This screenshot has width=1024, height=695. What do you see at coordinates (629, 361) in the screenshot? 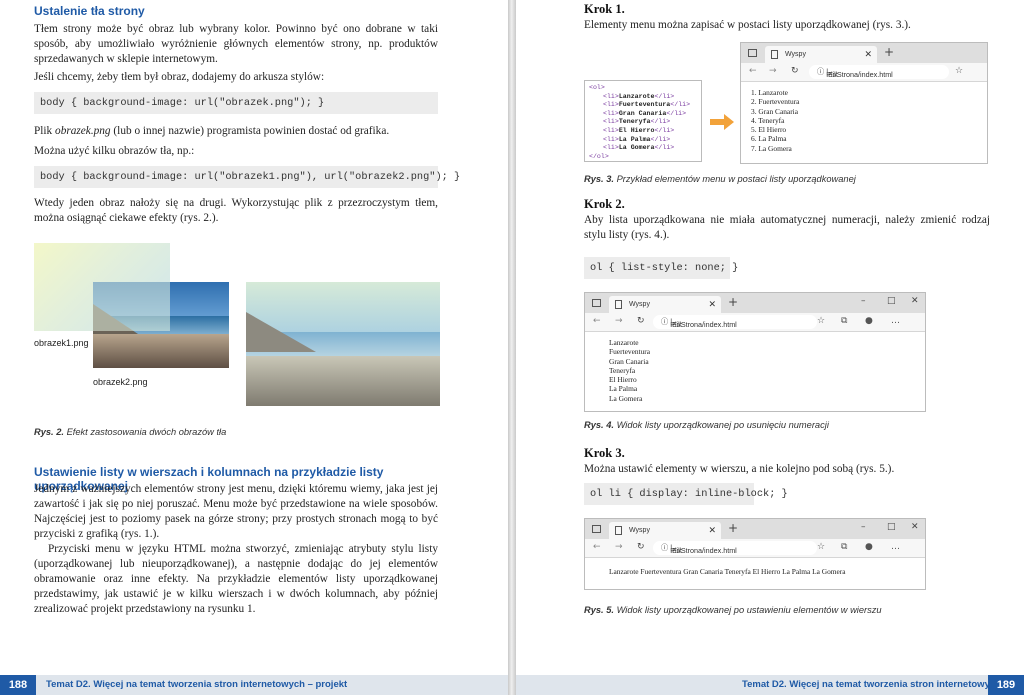
I see `list-item: Gran Canaria` at bounding box center [629, 361].